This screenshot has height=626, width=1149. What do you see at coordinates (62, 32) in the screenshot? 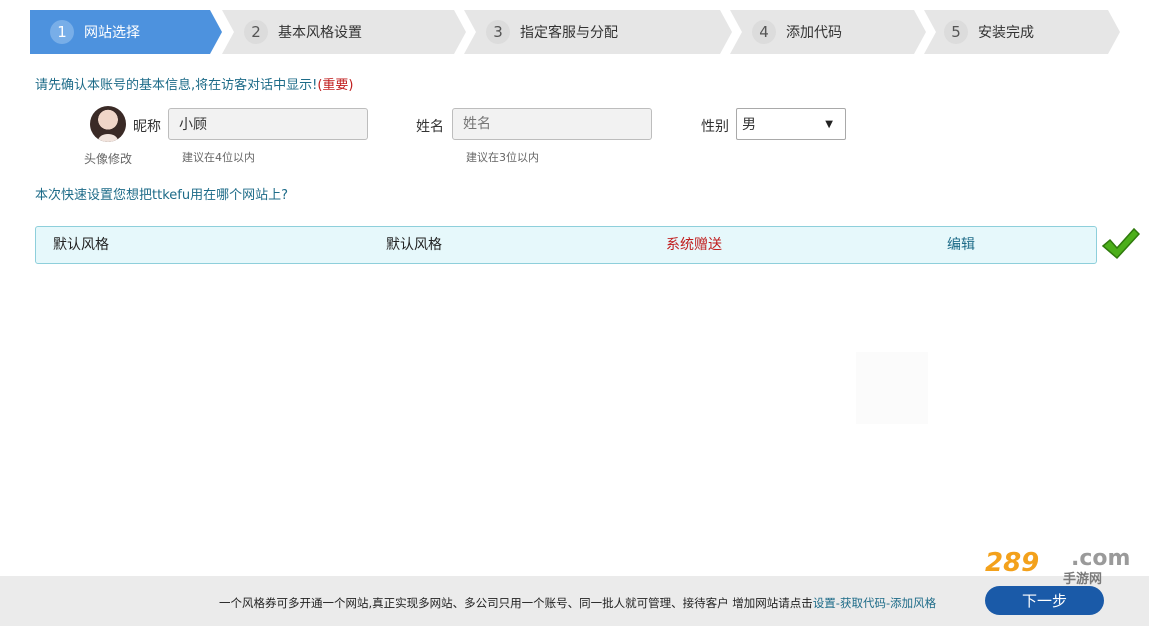
I see `step-number: 1` at bounding box center [62, 32].